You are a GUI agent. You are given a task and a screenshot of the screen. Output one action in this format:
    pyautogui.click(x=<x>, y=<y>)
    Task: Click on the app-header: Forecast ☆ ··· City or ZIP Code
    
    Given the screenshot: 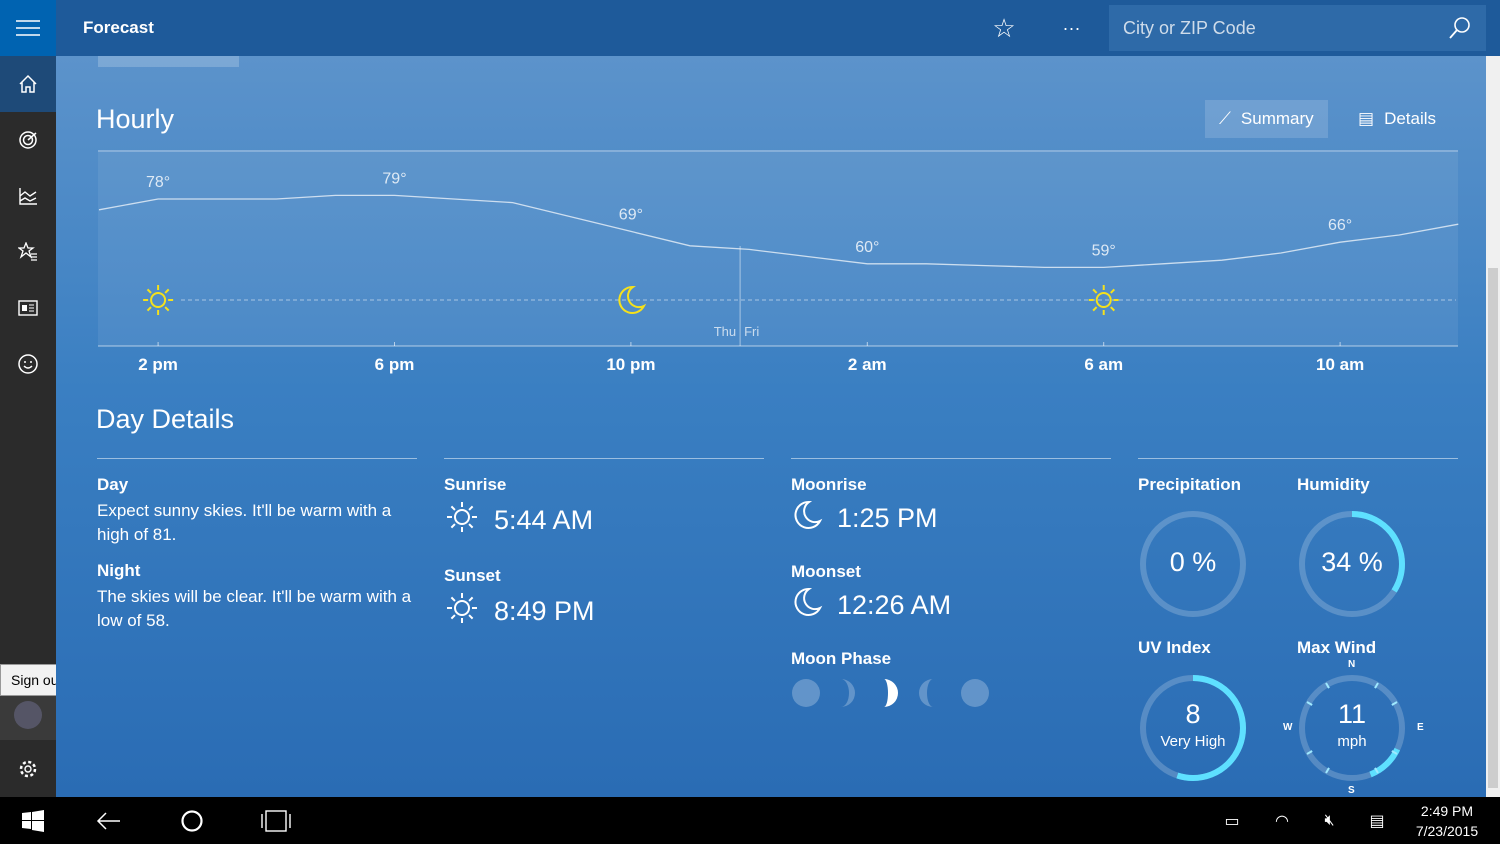 What is the action you would take?
    pyautogui.click(x=778, y=28)
    